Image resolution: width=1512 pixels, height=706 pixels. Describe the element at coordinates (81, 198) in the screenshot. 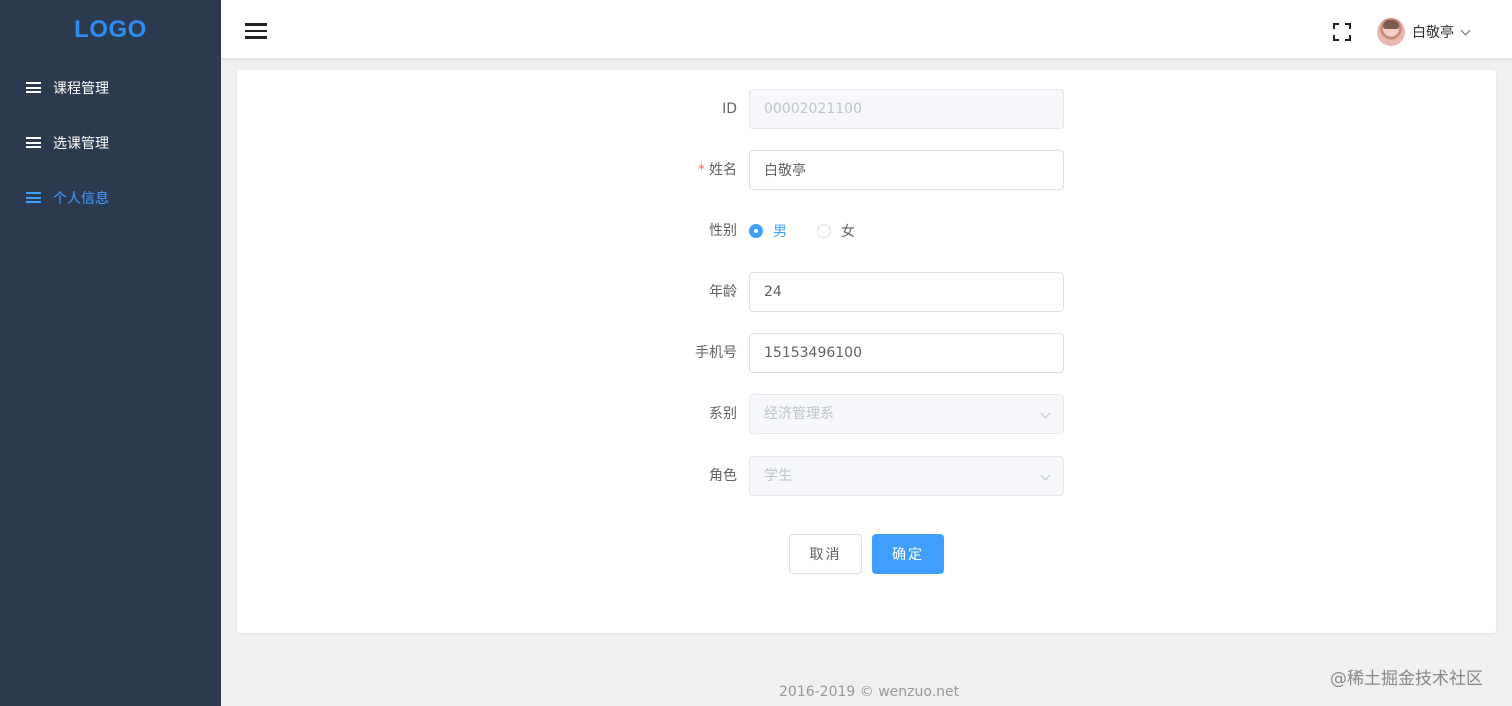

I see `sidebar-item-label: 个人信息` at that location.